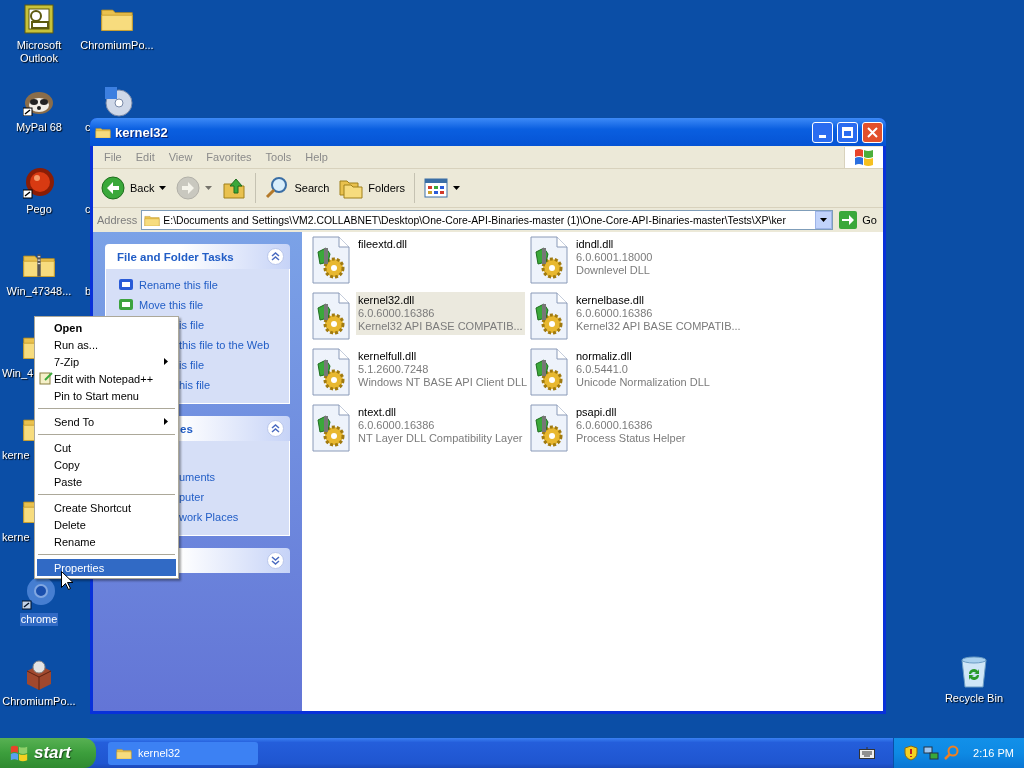 The image size is (1024, 768). I want to click on maximize-button, so click(847, 132).